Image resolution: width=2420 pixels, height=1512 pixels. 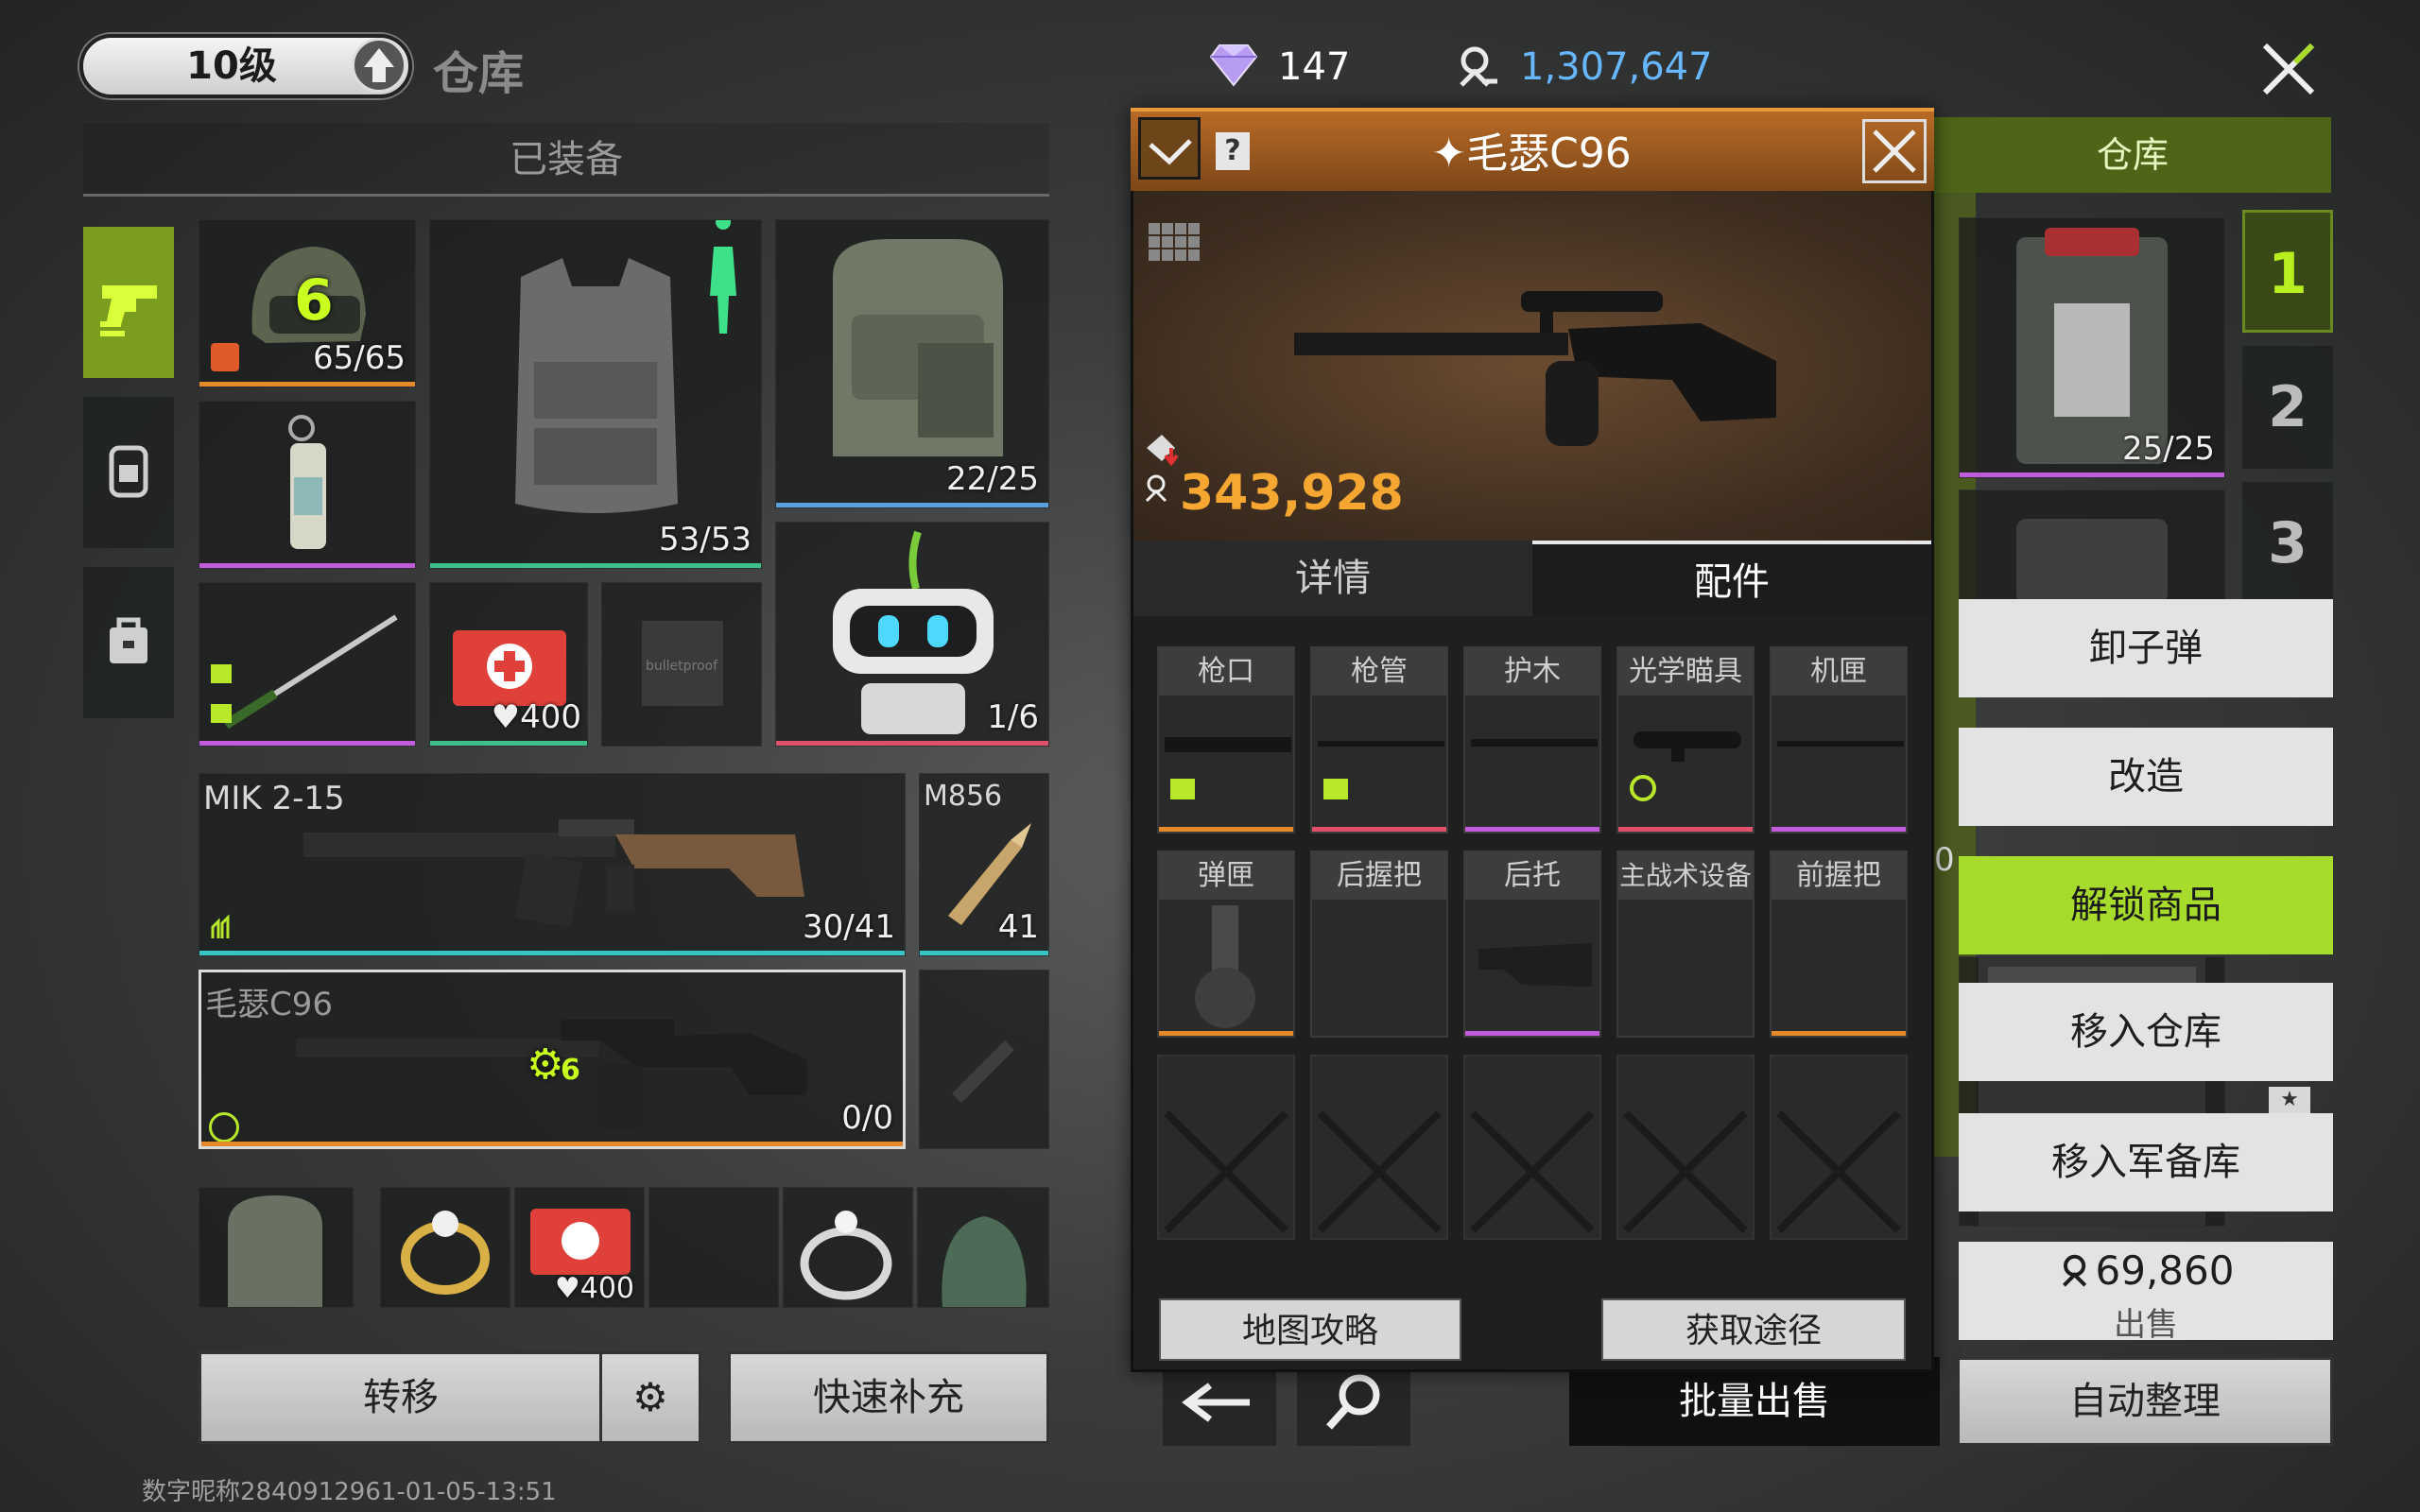 I want to click on part-slot-barrel: 枪管, so click(x=1379, y=739).